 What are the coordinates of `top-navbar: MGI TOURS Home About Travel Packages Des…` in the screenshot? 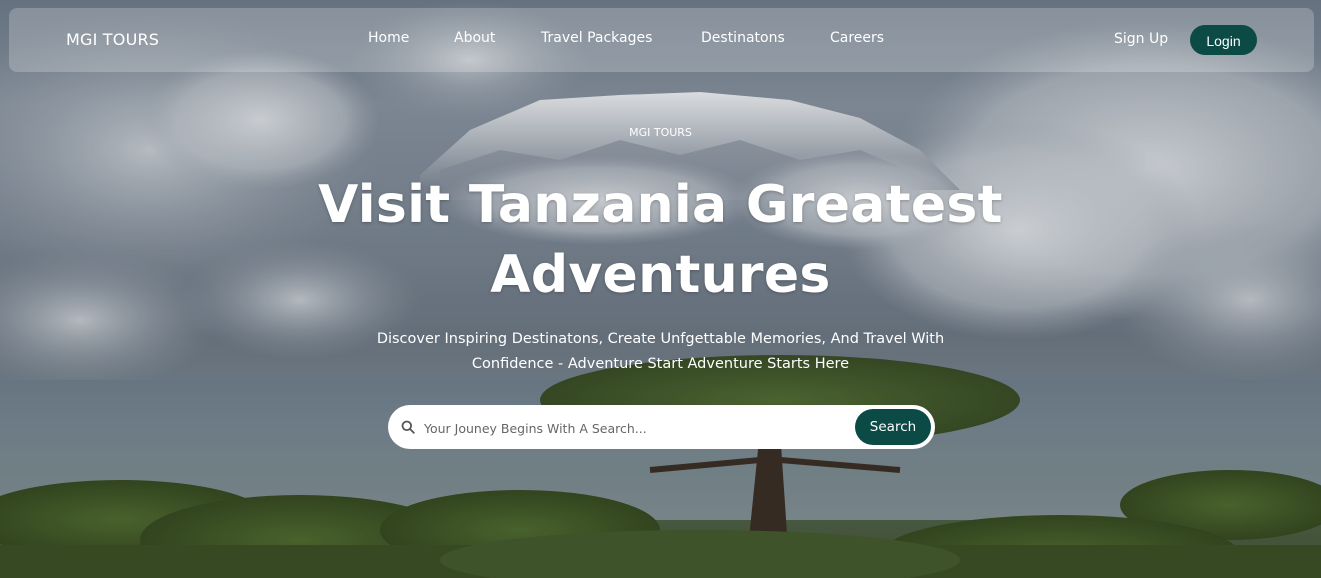 It's located at (661, 40).